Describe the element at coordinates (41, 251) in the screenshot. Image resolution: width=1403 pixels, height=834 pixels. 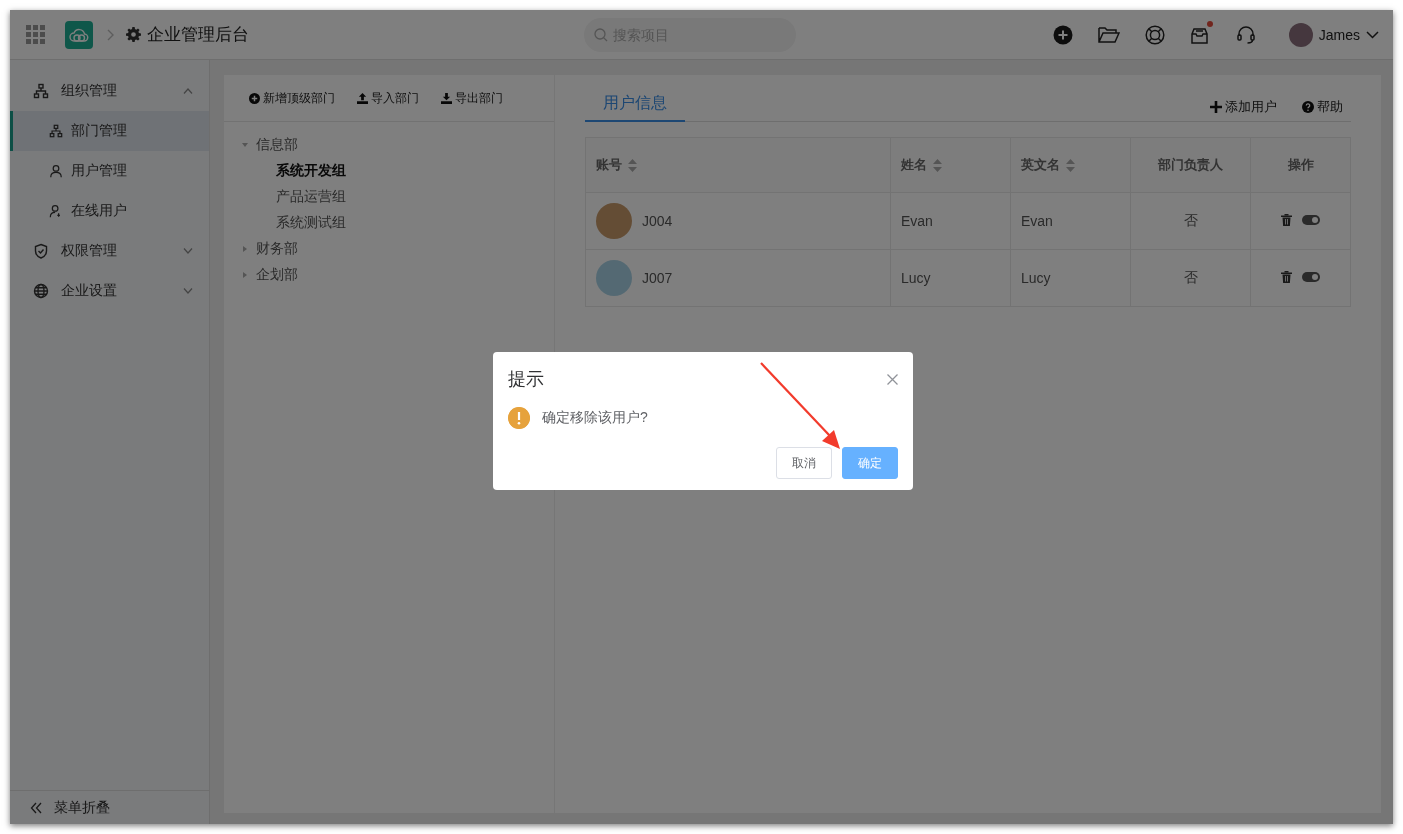
I see `shield-icon` at that location.